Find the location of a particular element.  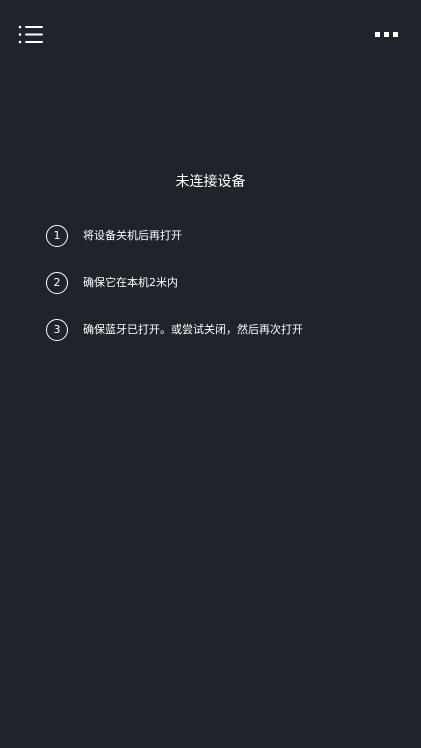

more-horizontal-icon is located at coordinates (386, 34).